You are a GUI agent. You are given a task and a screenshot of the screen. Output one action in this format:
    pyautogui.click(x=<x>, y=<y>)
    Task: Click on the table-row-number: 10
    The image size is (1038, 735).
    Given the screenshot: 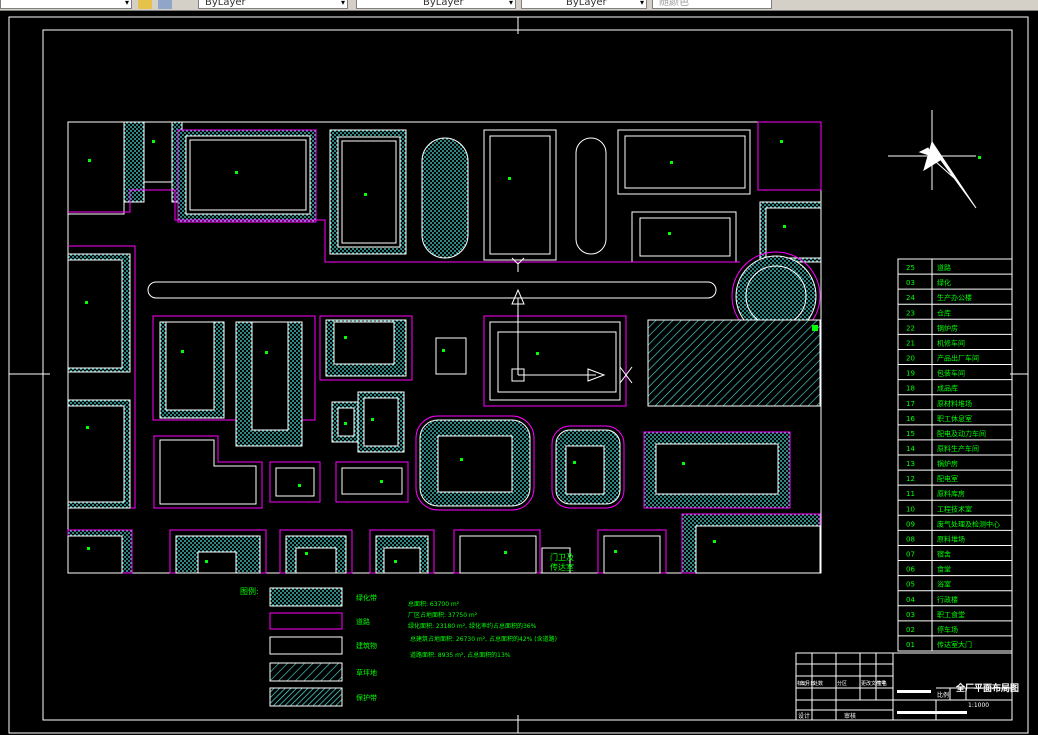 What is the action you would take?
    pyautogui.click(x=910, y=509)
    